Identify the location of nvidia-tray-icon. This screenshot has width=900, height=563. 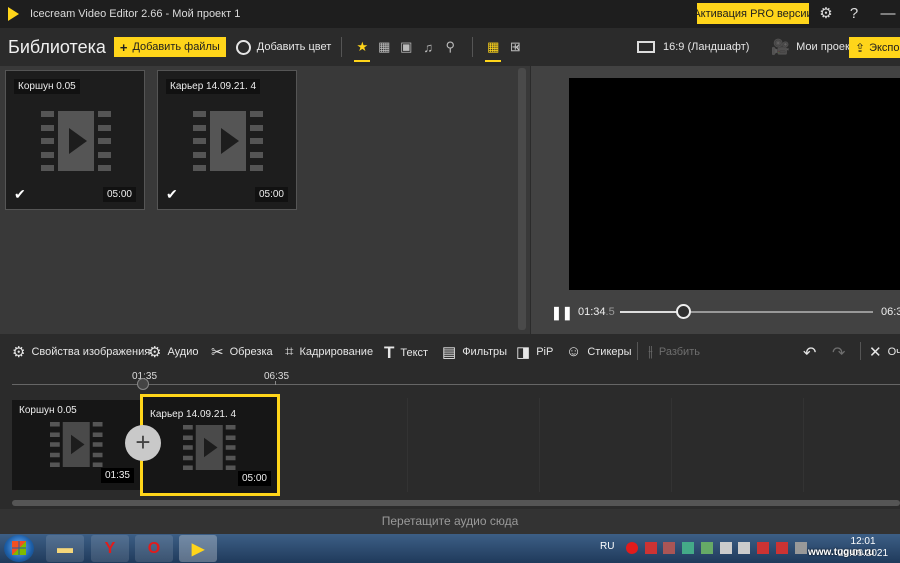
(707, 548).